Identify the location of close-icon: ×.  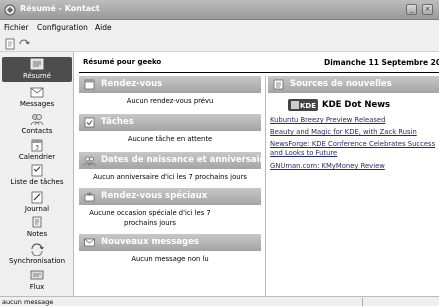
(427, 9).